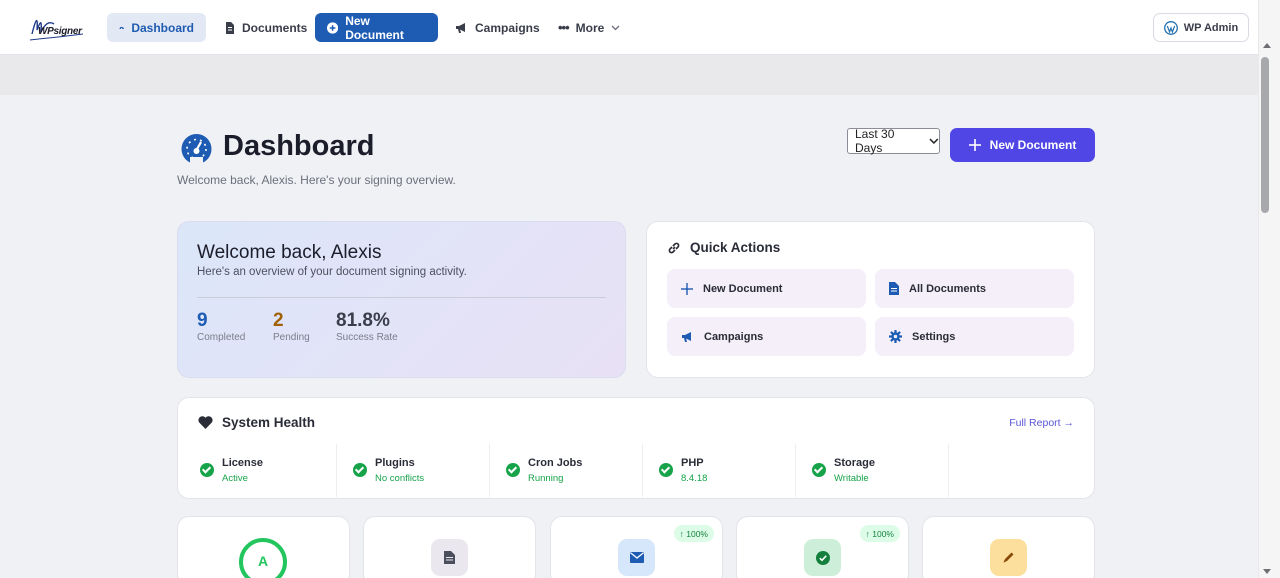  Describe the element at coordinates (1267, 45) in the screenshot. I see `scroll-up-arrow-icon` at that location.